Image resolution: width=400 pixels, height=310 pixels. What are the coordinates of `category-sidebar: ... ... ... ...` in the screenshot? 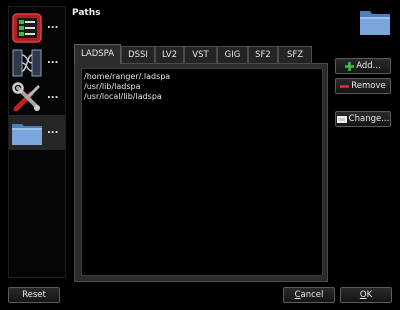 It's located at (37, 142).